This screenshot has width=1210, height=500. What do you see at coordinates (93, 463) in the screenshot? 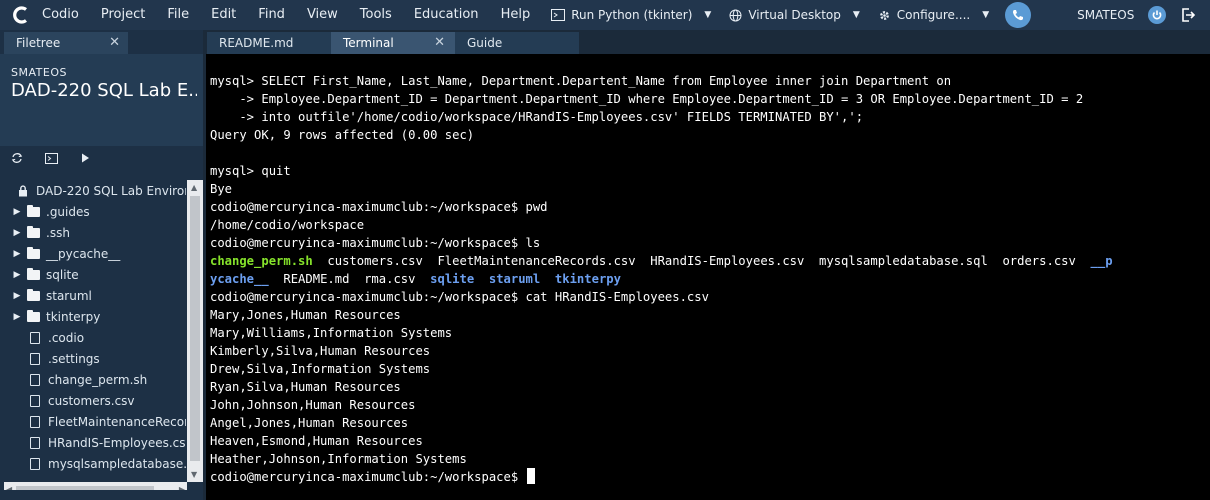
I see `filetree-file: mysqlsampledatabase.sq` at bounding box center [93, 463].